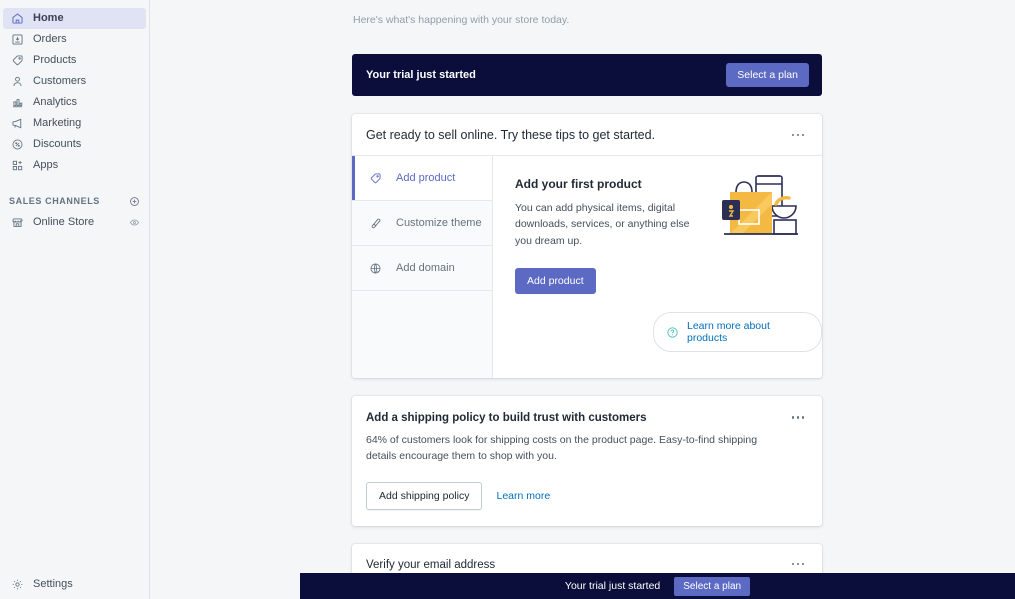 Image resolution: width=1015 pixels, height=599 pixels. What do you see at coordinates (74, 18) in the screenshot?
I see `sidebar-item-home: Home` at bounding box center [74, 18].